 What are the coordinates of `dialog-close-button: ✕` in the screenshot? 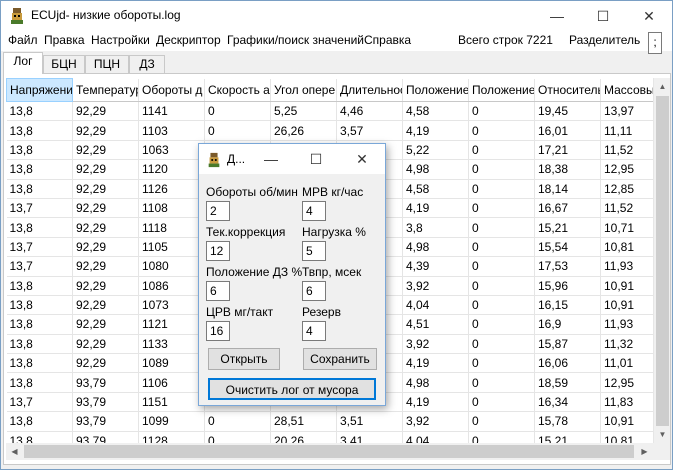 It's located at (362, 159).